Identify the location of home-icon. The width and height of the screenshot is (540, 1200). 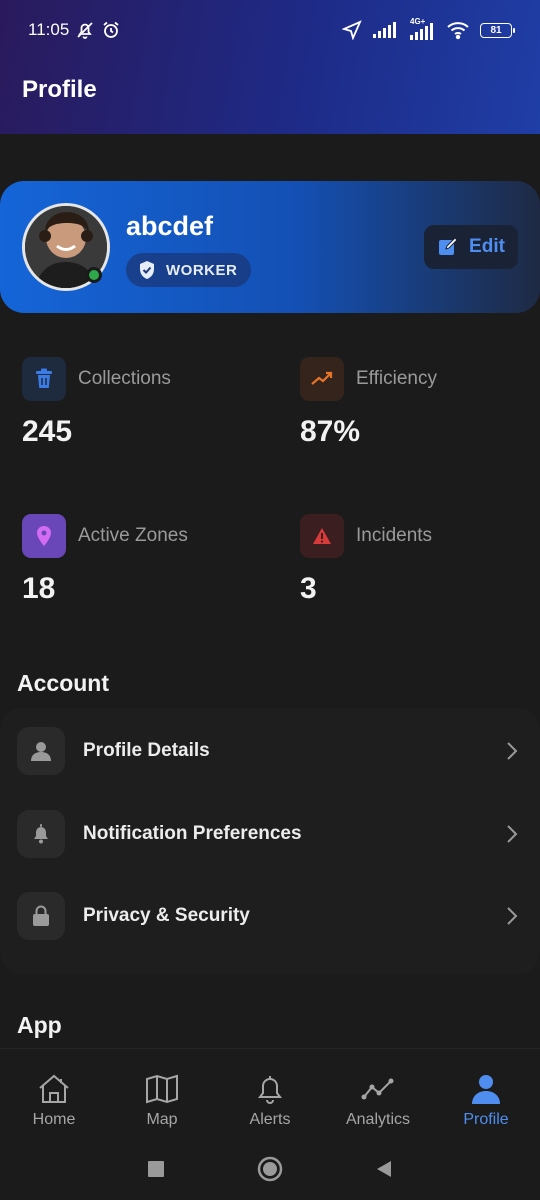
(54, 1088).